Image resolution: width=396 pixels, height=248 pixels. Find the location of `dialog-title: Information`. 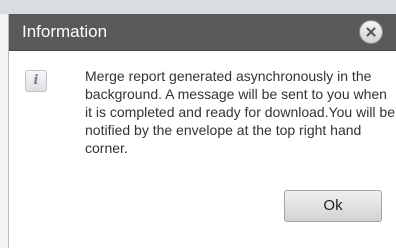

dialog-title: Information is located at coordinates (65, 31).